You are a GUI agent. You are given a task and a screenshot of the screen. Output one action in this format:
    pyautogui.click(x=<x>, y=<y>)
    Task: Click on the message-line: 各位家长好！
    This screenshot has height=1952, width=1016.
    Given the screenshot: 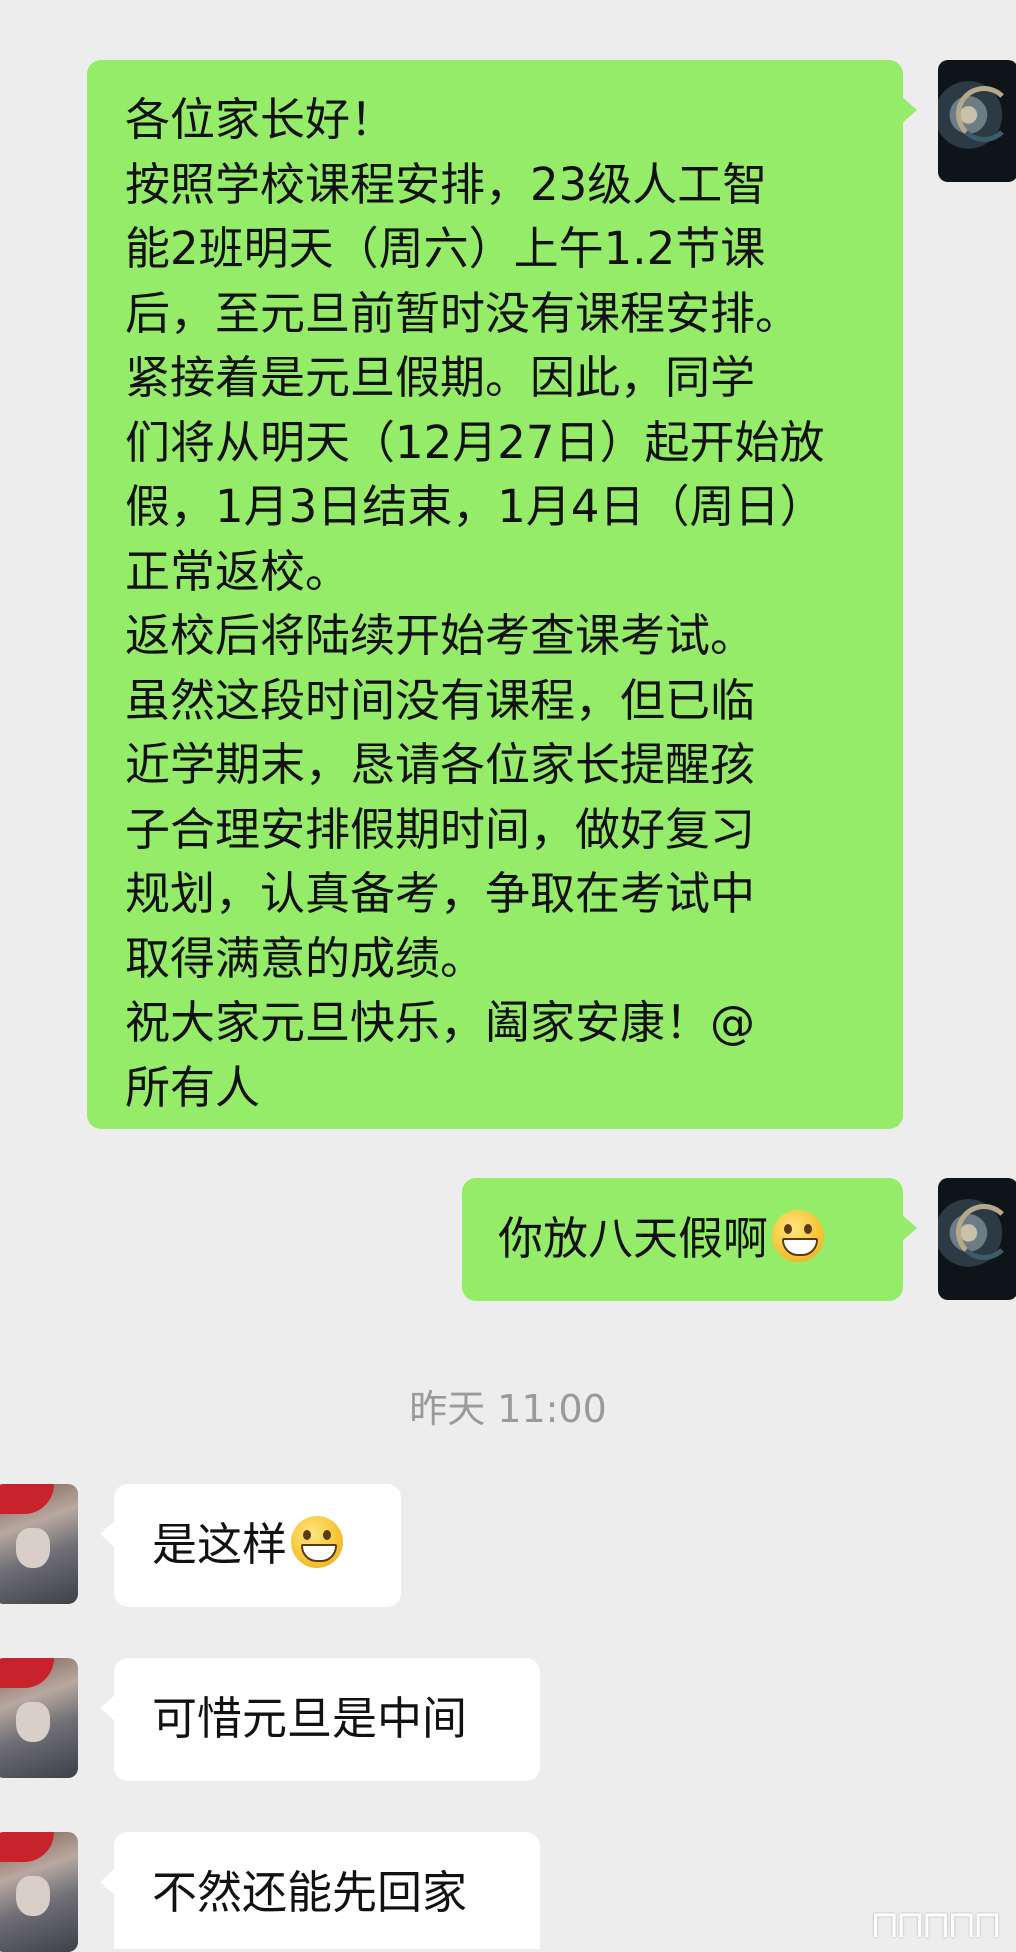 What is the action you would take?
    pyautogui.click(x=260, y=119)
    